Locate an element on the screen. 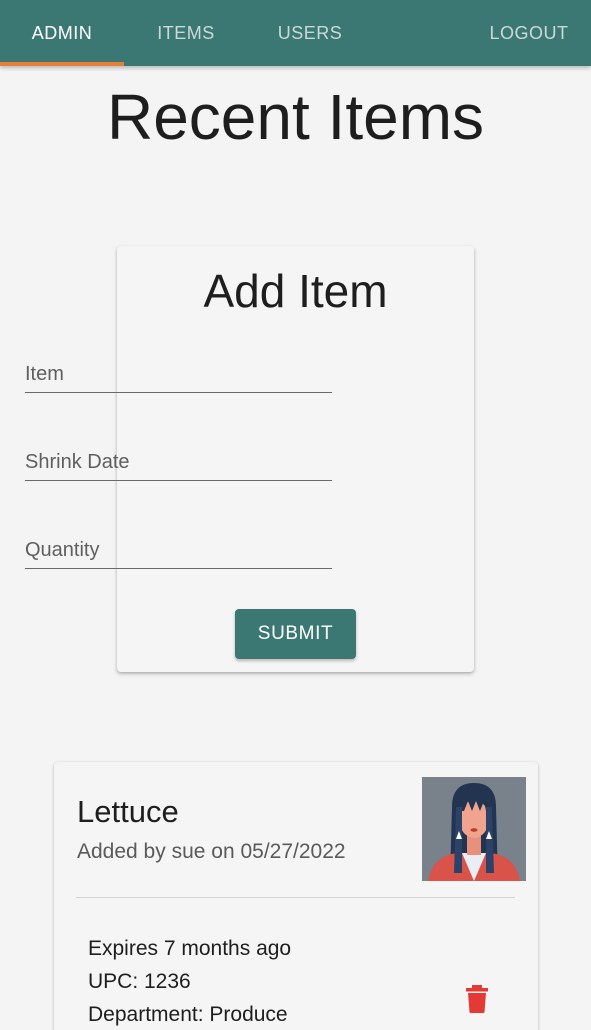 Image resolution: width=591 pixels, height=1030 pixels. item-field is located at coordinates (178, 373).